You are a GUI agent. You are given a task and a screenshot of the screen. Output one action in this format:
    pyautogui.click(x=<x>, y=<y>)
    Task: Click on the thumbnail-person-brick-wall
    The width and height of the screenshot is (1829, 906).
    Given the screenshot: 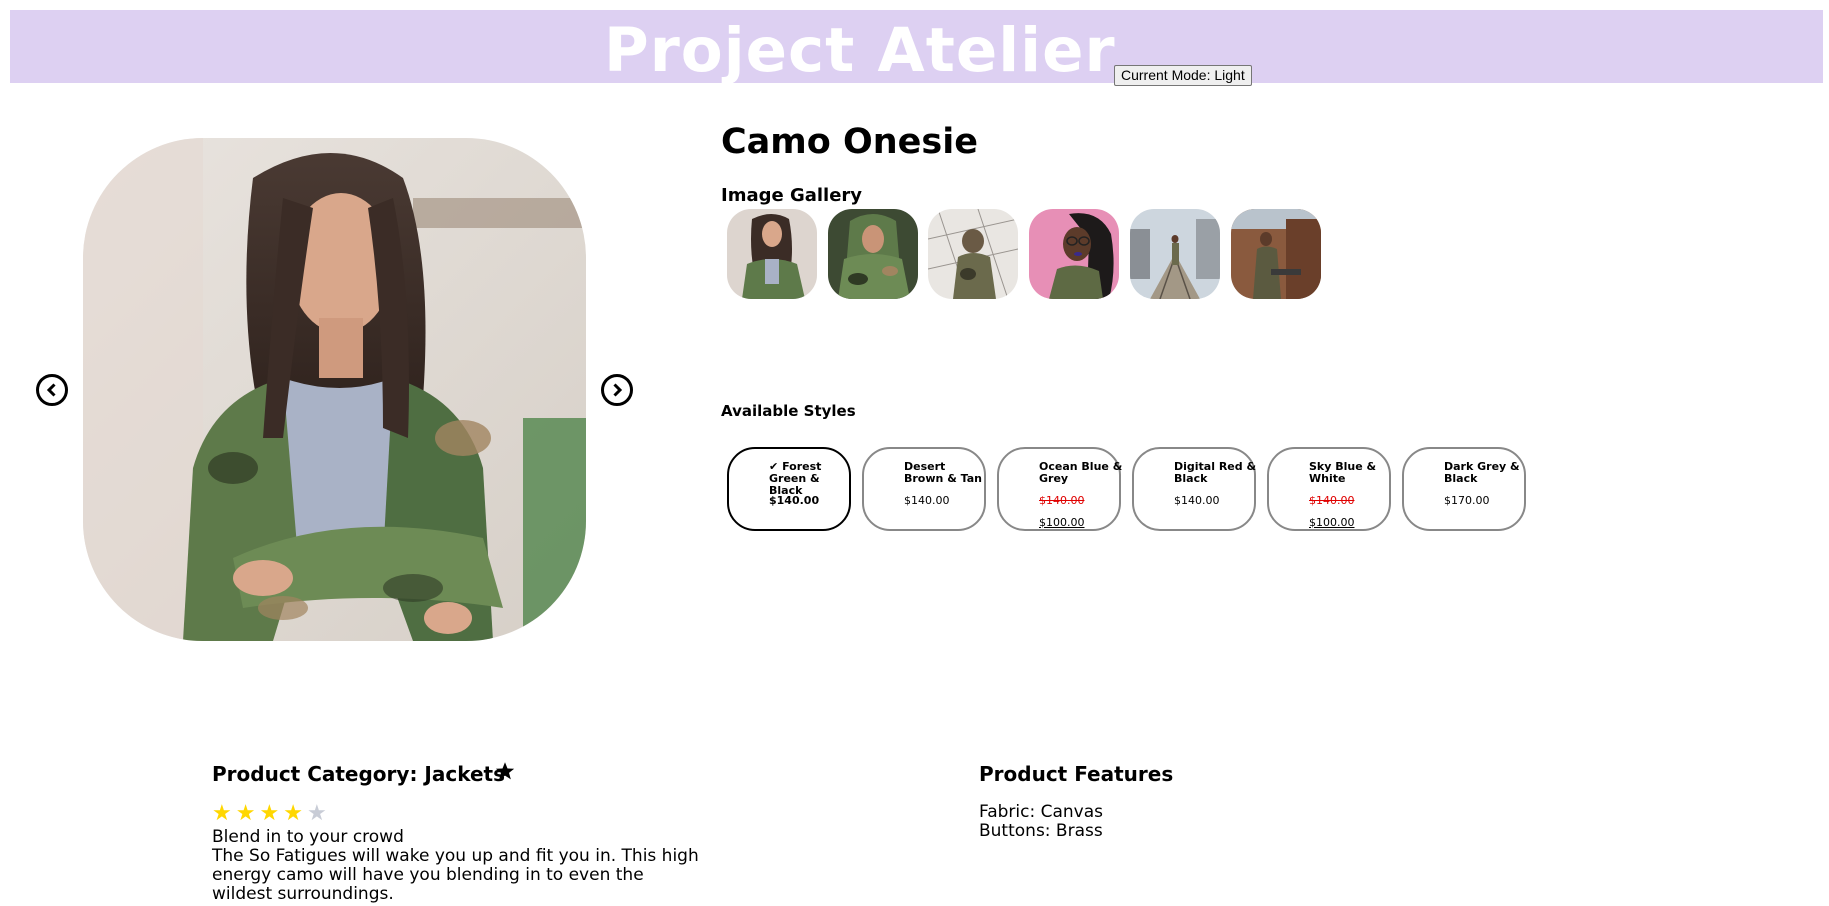 What is the action you would take?
    pyautogui.click(x=1276, y=254)
    